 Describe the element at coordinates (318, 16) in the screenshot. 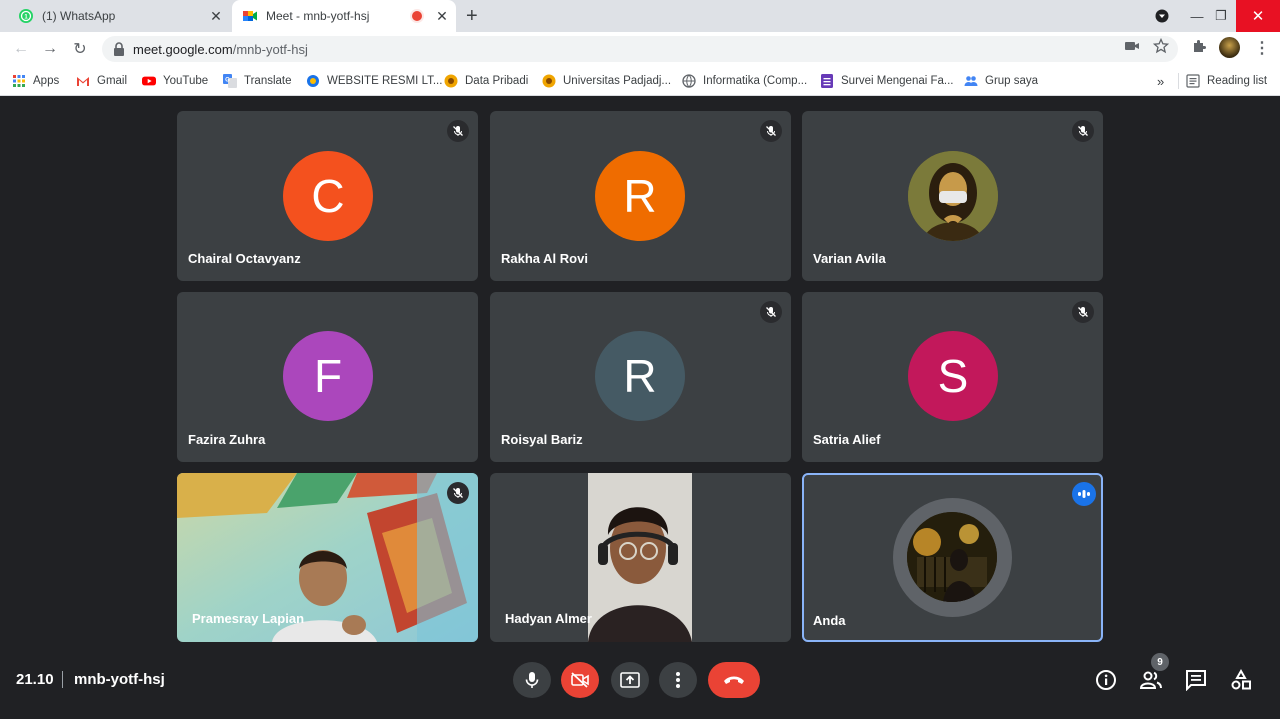

I see `tab-title: Meet - mnb-yotf-hsj` at that location.